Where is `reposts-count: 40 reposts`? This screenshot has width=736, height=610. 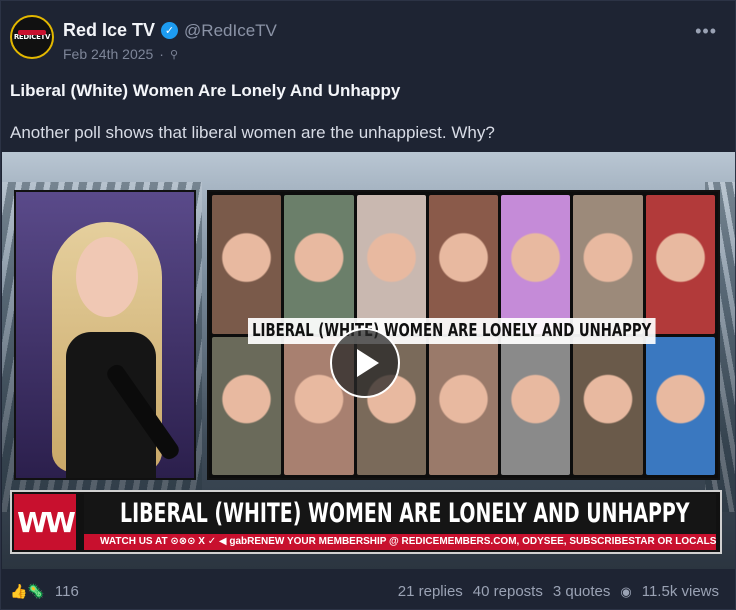
reposts-count: 40 reposts is located at coordinates (508, 591).